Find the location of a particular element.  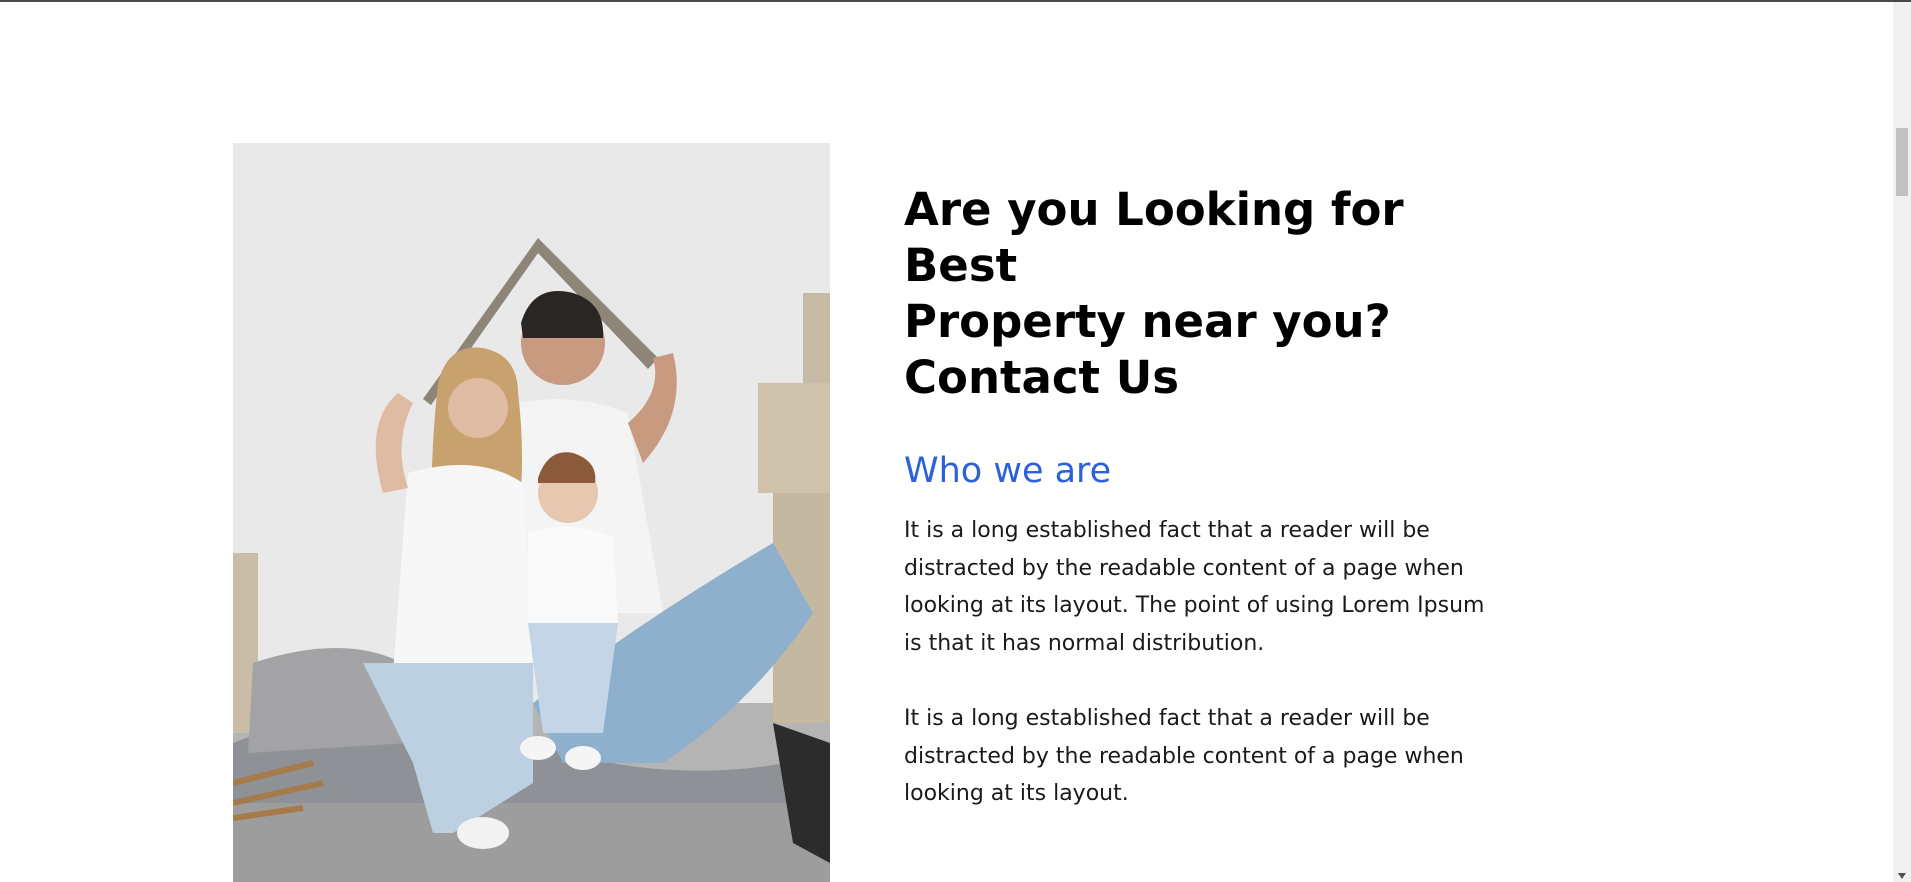

scroll-down-arrow-icon is located at coordinates (1902, 876).